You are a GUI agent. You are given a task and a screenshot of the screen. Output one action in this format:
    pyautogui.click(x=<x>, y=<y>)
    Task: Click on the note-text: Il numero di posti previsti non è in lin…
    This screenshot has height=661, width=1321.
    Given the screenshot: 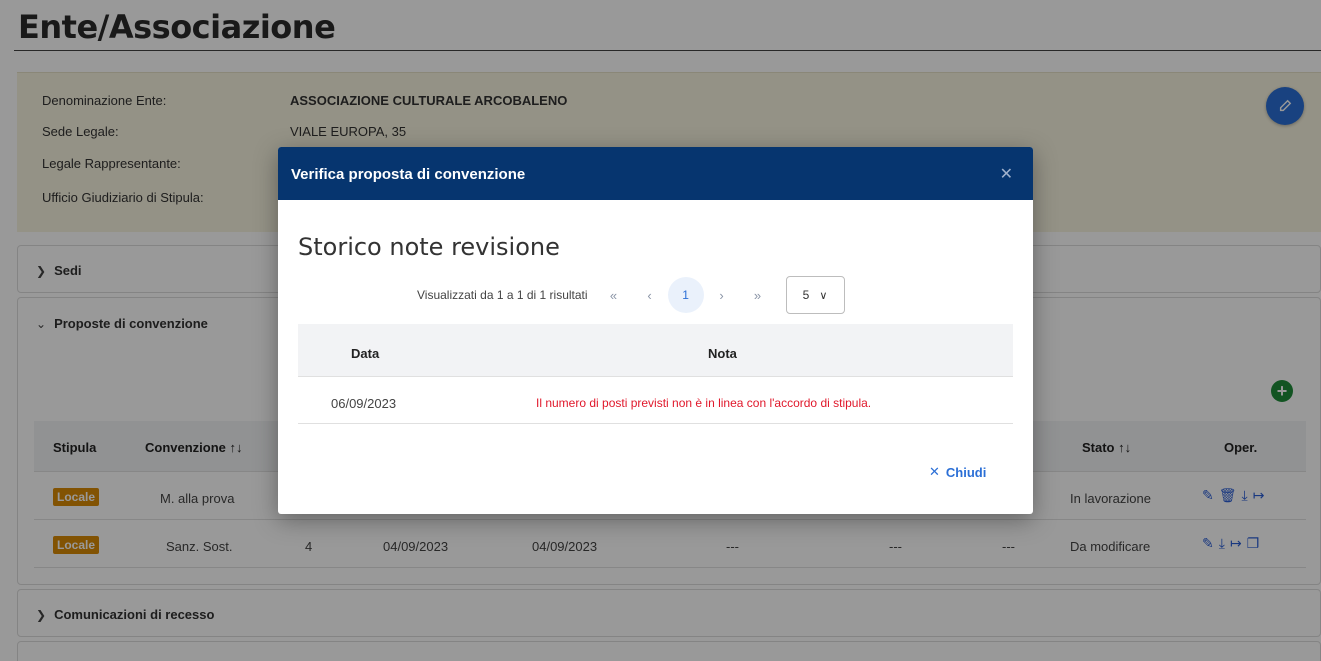 What is the action you would take?
    pyautogui.click(x=704, y=403)
    